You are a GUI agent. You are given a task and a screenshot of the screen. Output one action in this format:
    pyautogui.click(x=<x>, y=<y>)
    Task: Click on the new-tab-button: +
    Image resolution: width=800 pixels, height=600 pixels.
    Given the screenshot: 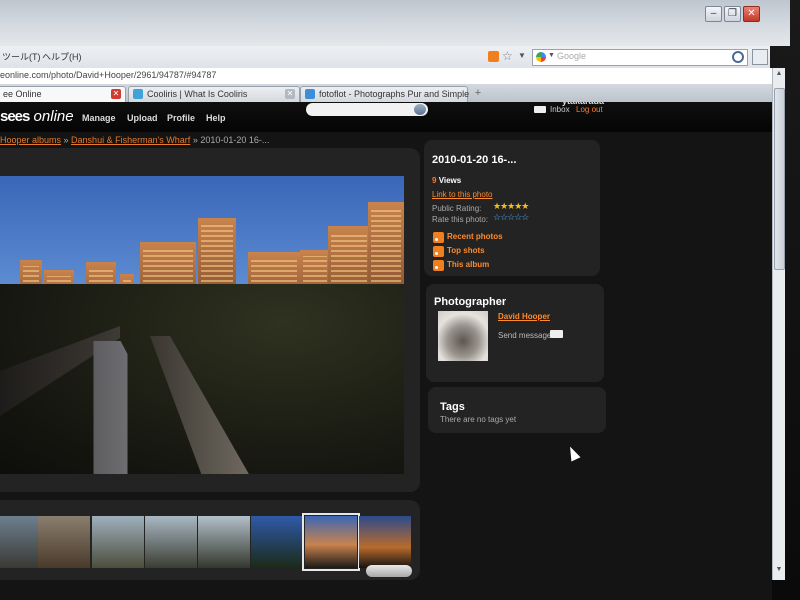 What is the action you would take?
    pyautogui.click(x=478, y=93)
    